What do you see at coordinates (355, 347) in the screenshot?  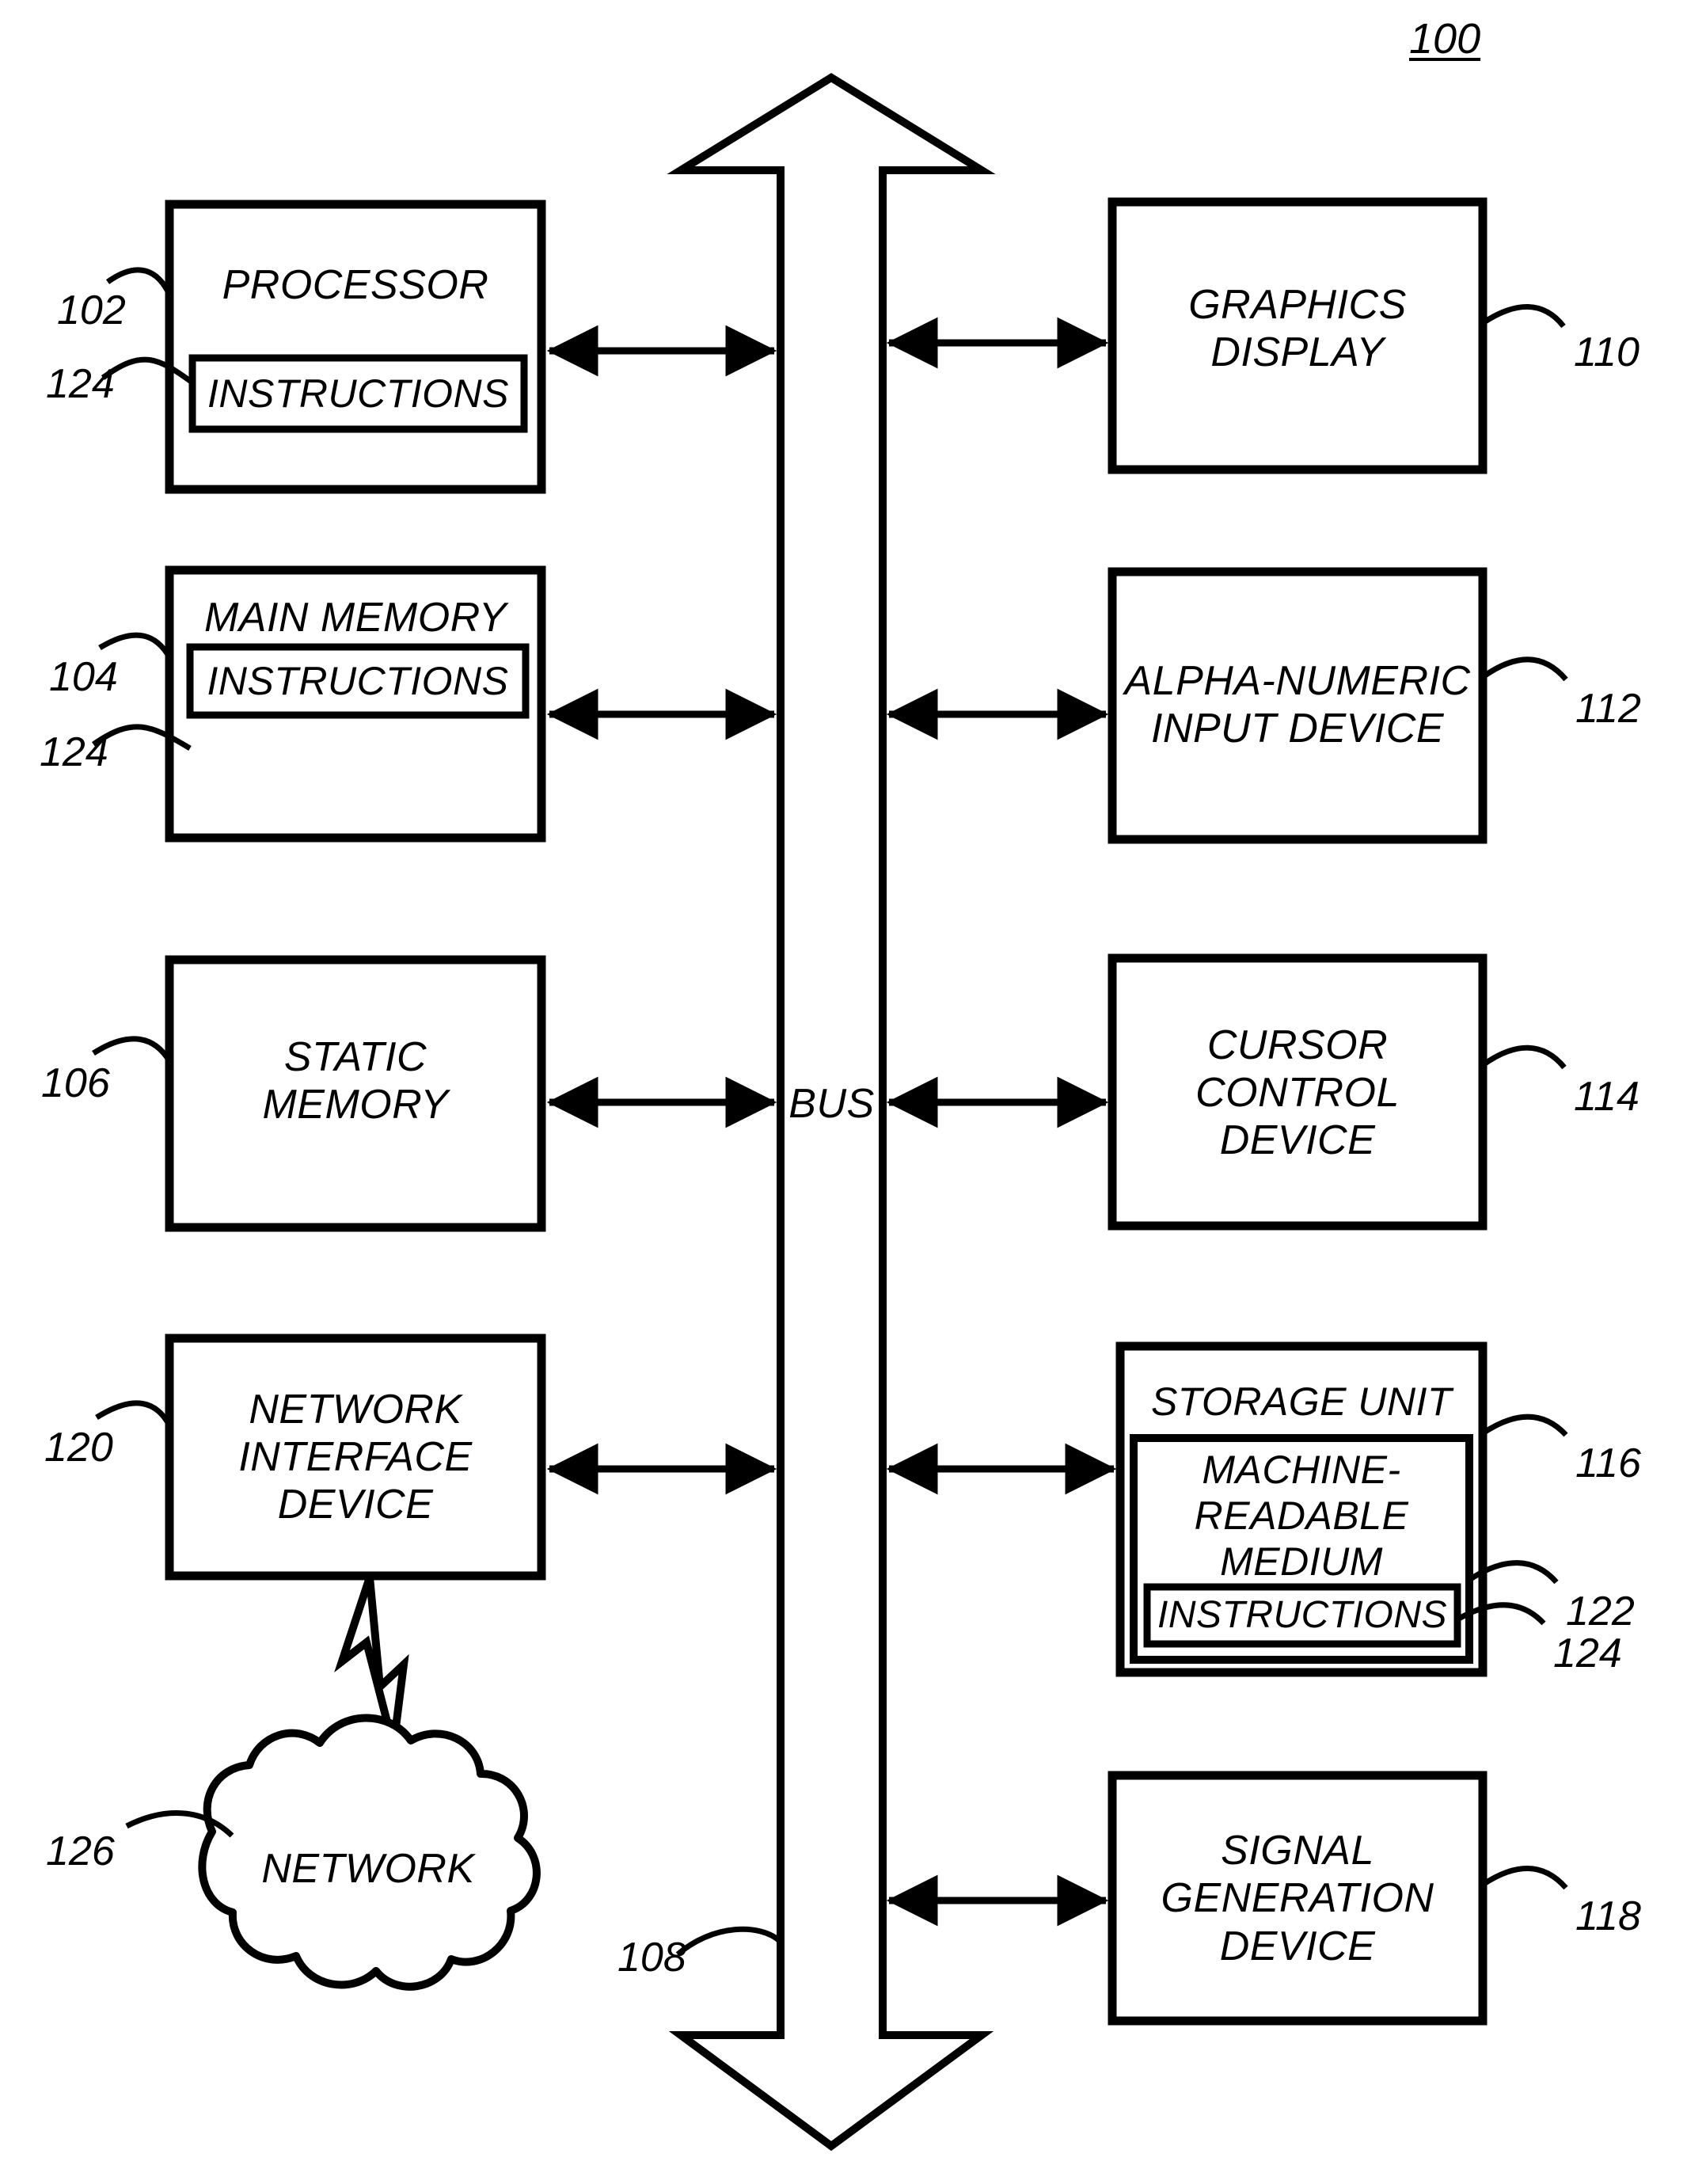 I see `processor-block` at bounding box center [355, 347].